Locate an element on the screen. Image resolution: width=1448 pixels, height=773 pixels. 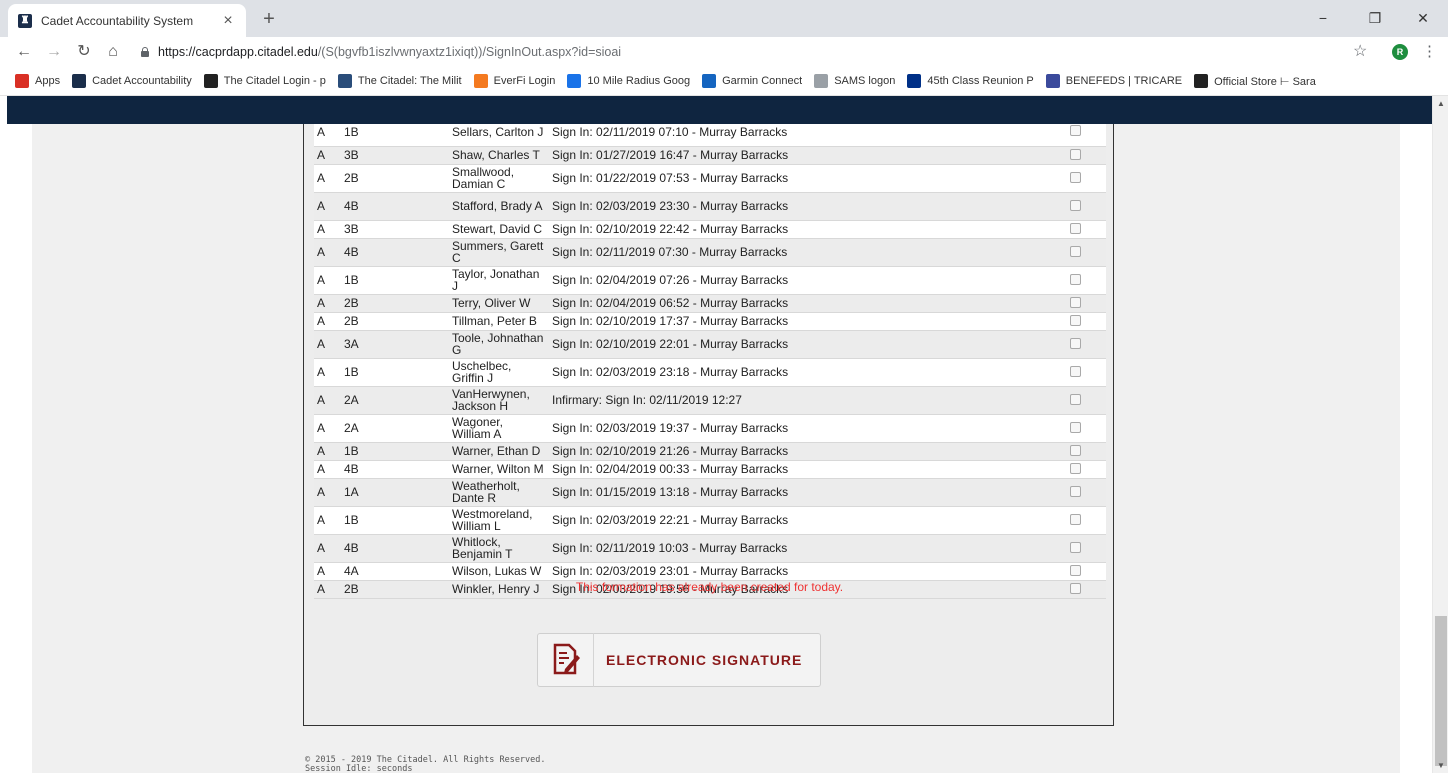
name-cell: Weatherholt, Dante R is located at coordinates (486, 492).